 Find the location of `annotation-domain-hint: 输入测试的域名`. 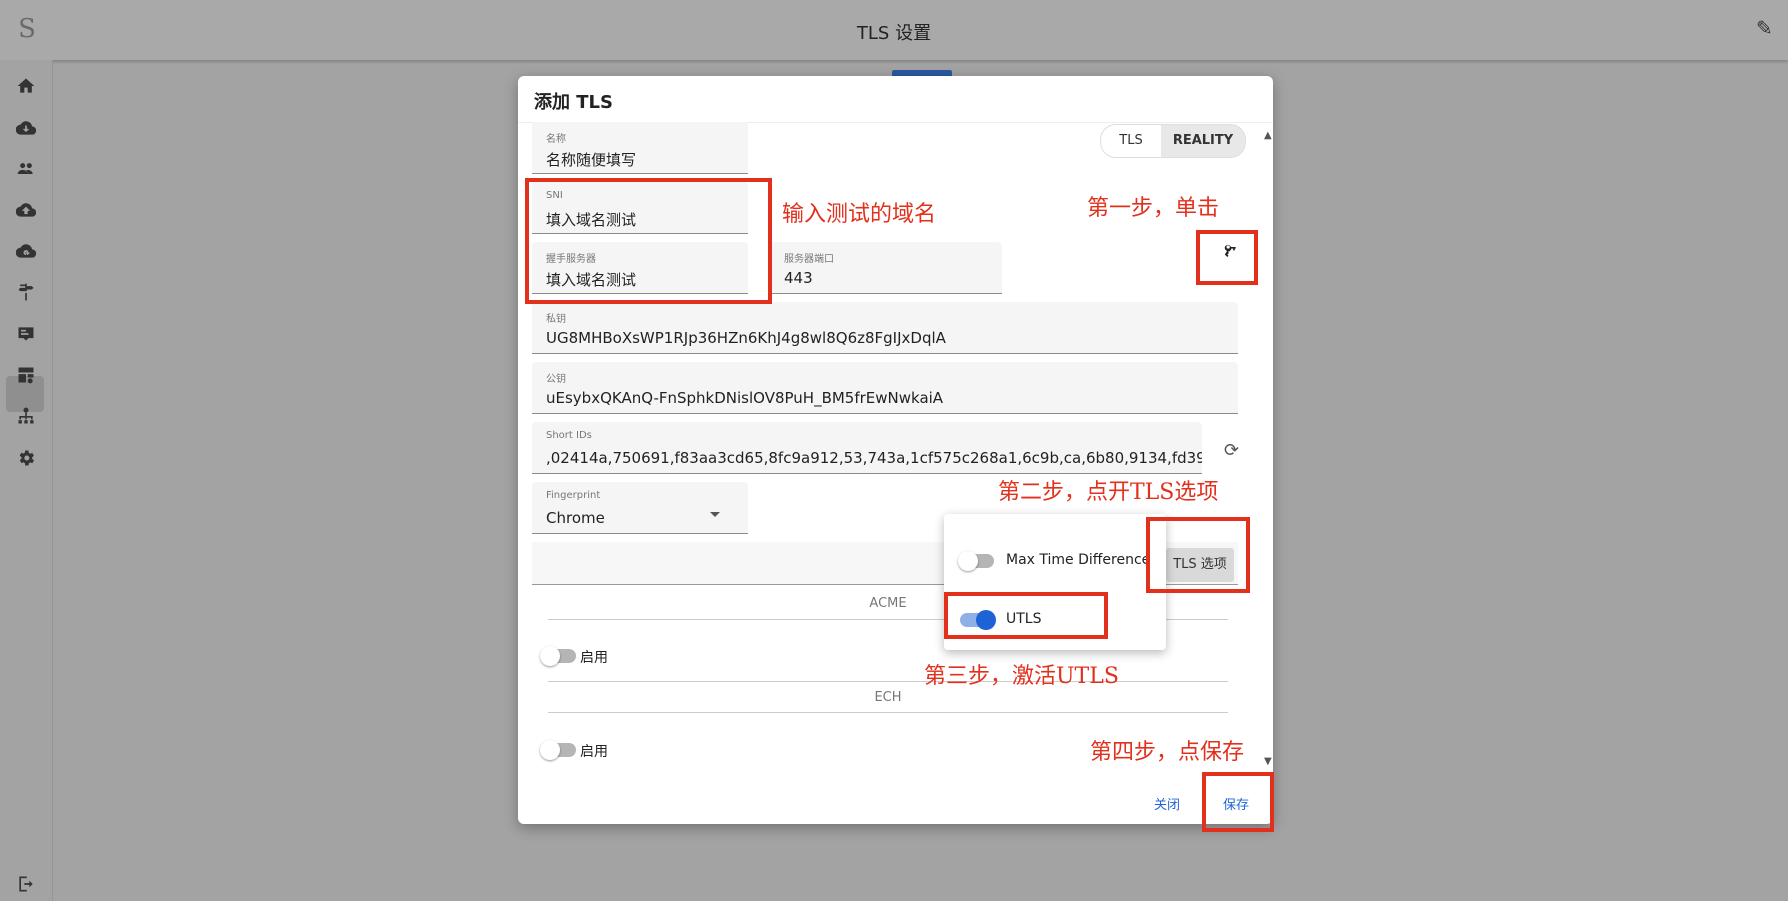

annotation-domain-hint: 输入测试的域名 is located at coordinates (859, 214).